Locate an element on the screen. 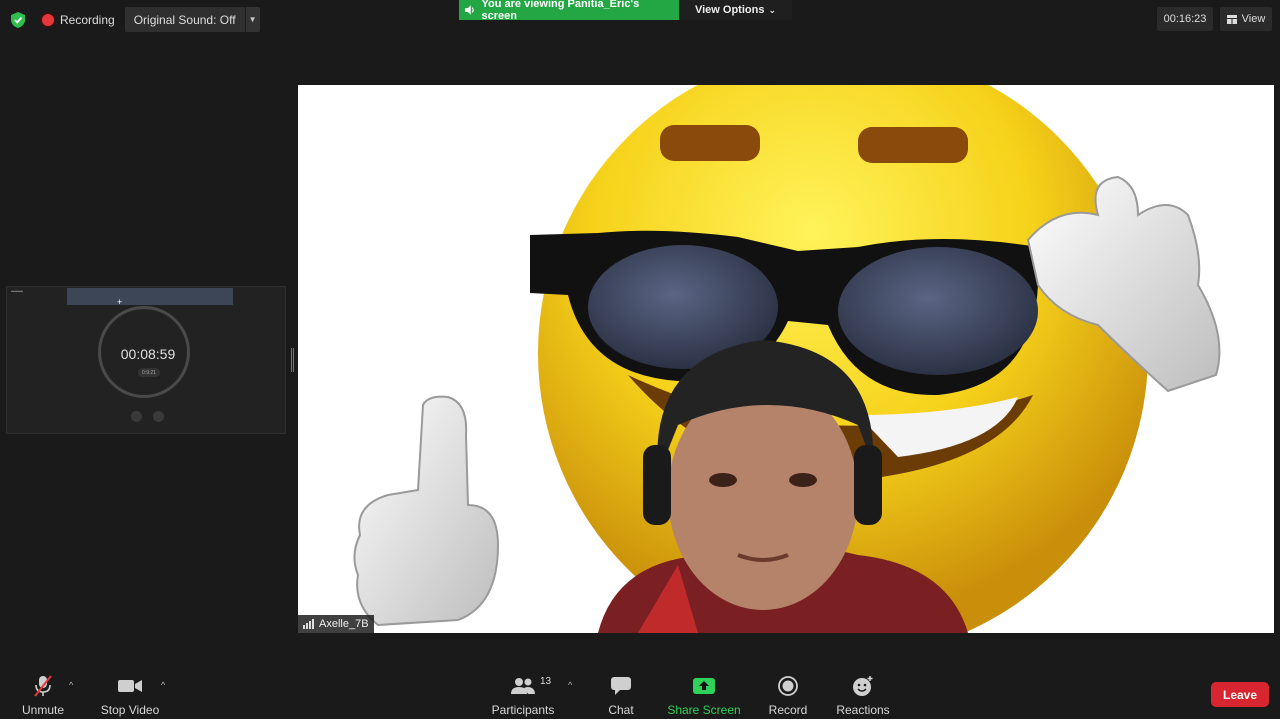 This screenshot has height=719, width=1280. participant-name: Axelle_7B is located at coordinates (344, 624).